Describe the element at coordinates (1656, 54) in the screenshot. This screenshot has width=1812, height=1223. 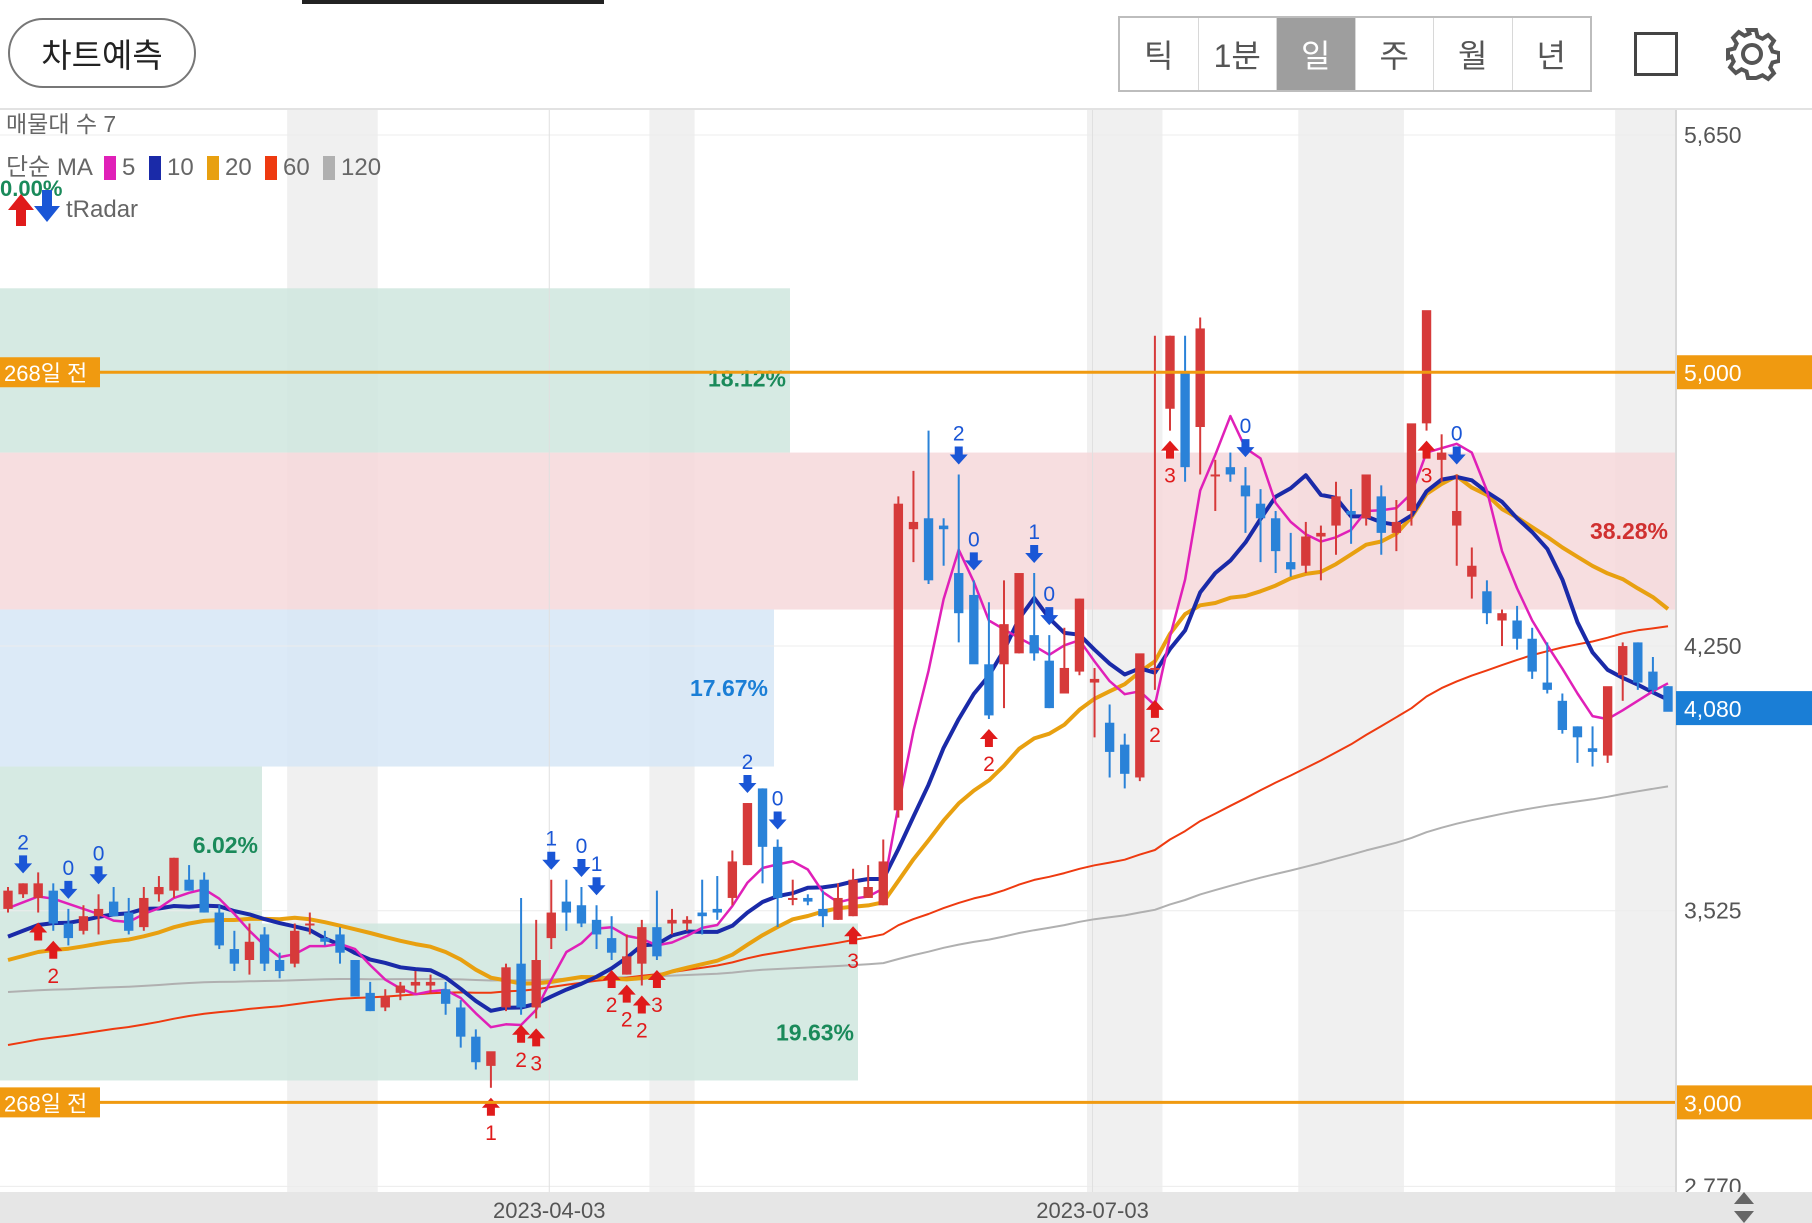
I see `fullscreen-toggle-icon` at that location.